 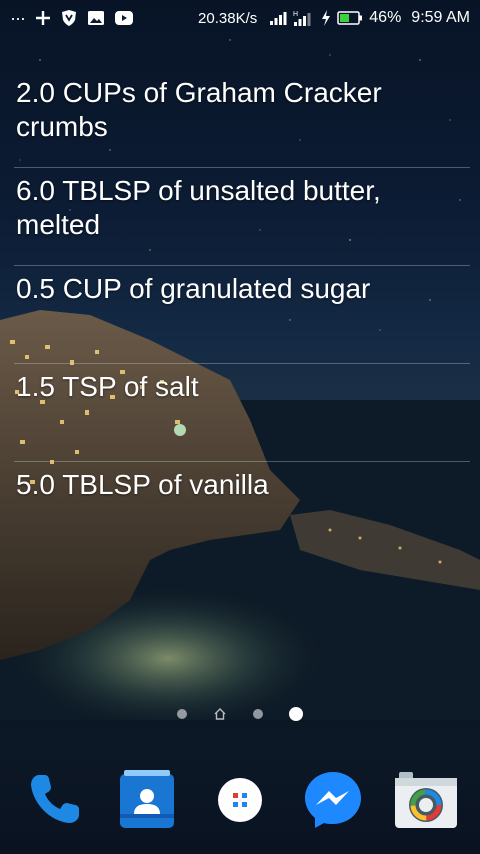 I want to click on more-notifications-icon: ···, so click(x=18, y=17).